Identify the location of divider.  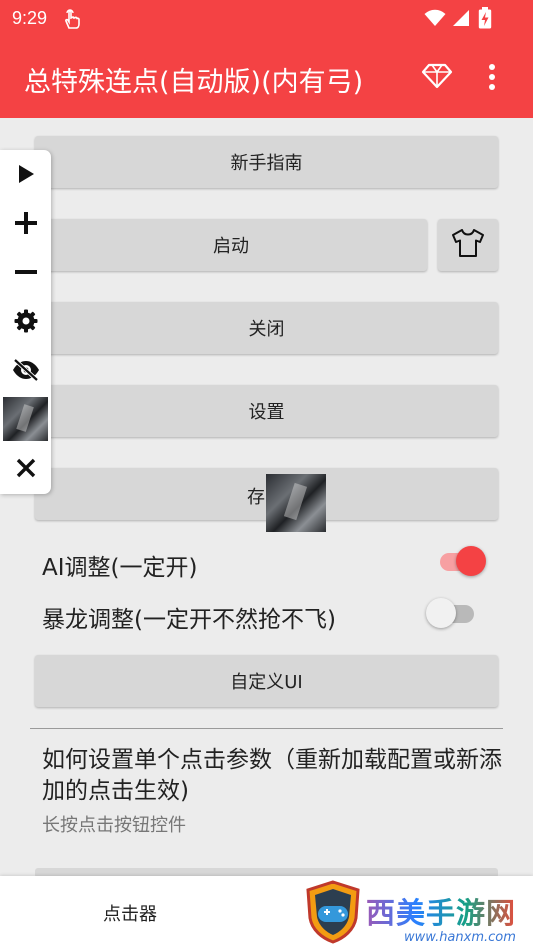
(266, 728).